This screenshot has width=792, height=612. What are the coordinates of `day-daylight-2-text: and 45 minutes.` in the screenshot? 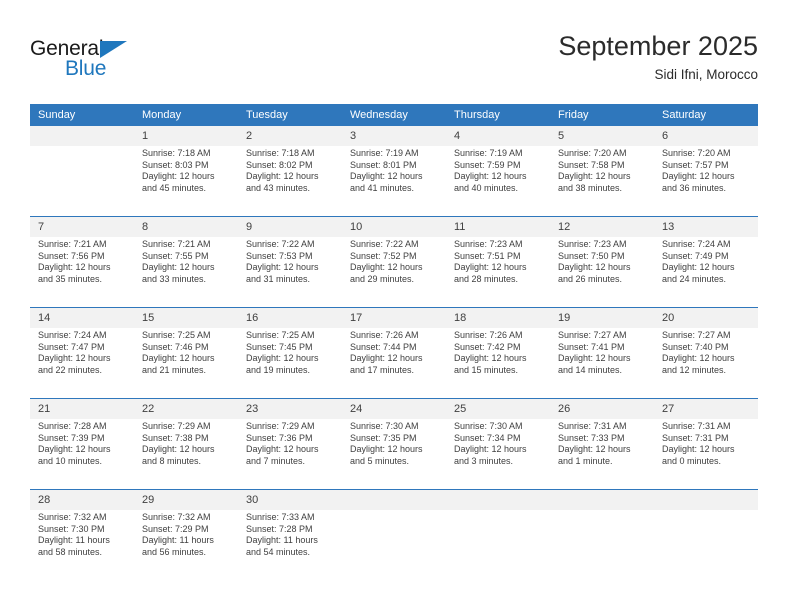 It's located at (174, 187).